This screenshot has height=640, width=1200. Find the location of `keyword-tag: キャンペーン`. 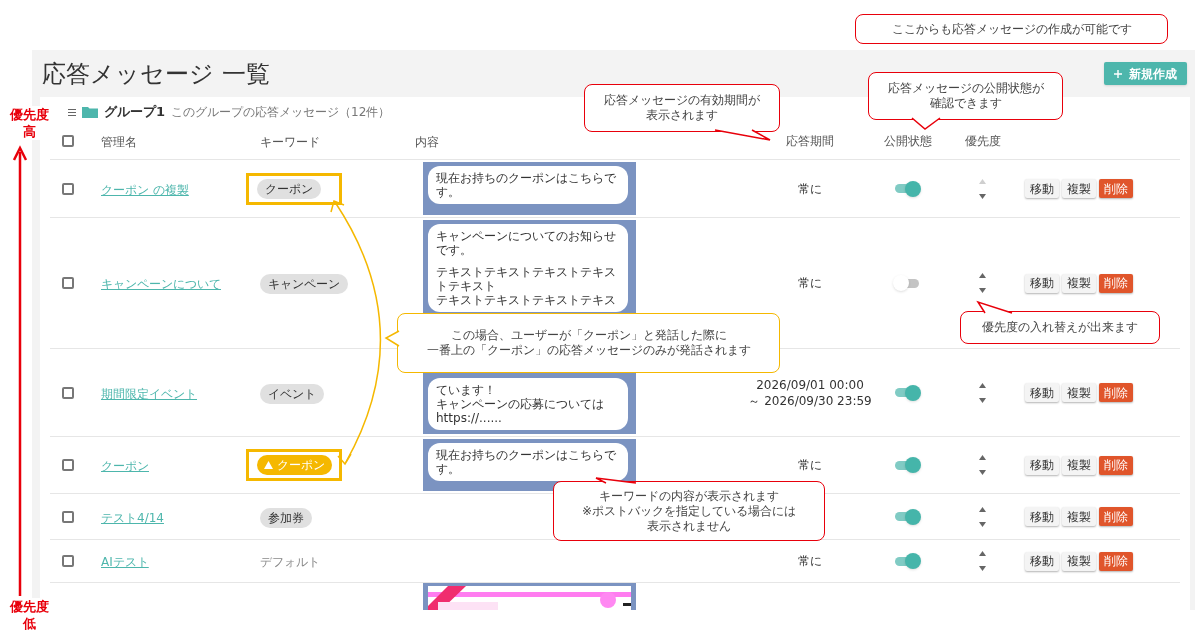

keyword-tag: キャンペーン is located at coordinates (304, 284).